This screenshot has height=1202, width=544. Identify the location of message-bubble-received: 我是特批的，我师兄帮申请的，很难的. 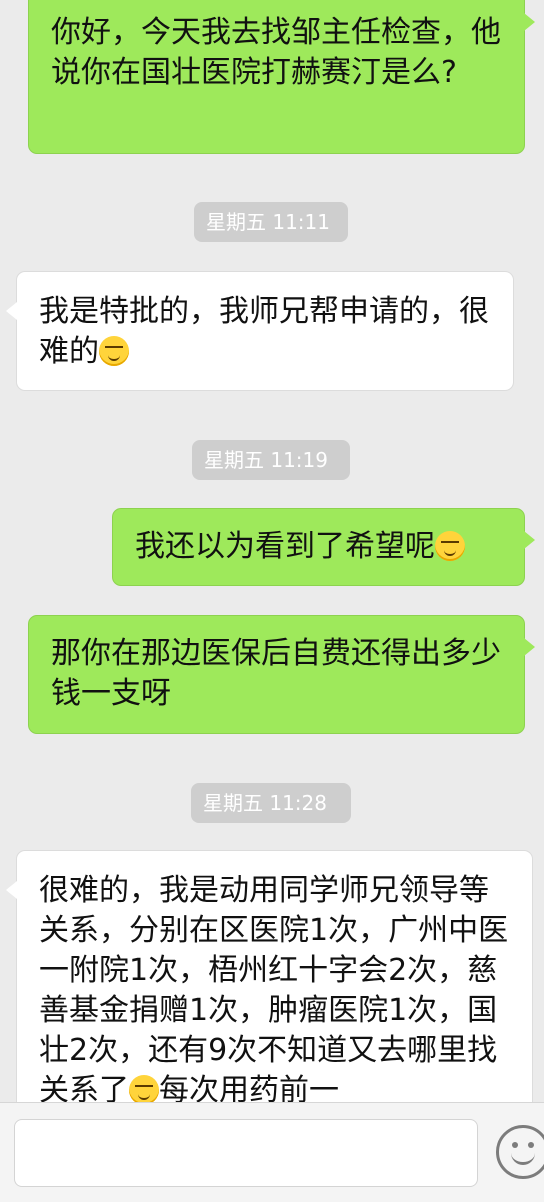
(260, 331).